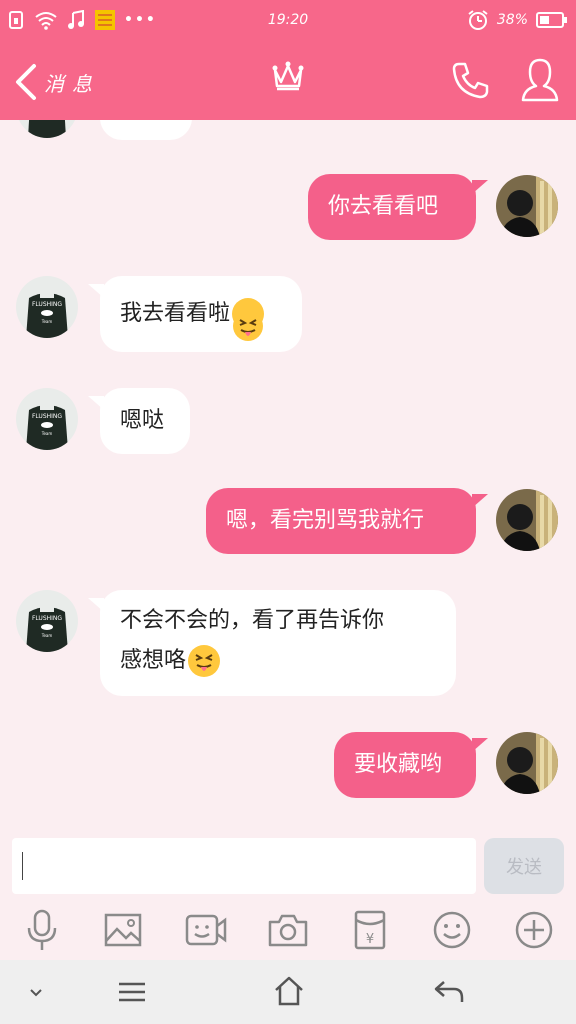 The width and height of the screenshot is (576, 1024). Describe the element at coordinates (26, 82) in the screenshot. I see `chevron-left-icon` at that location.